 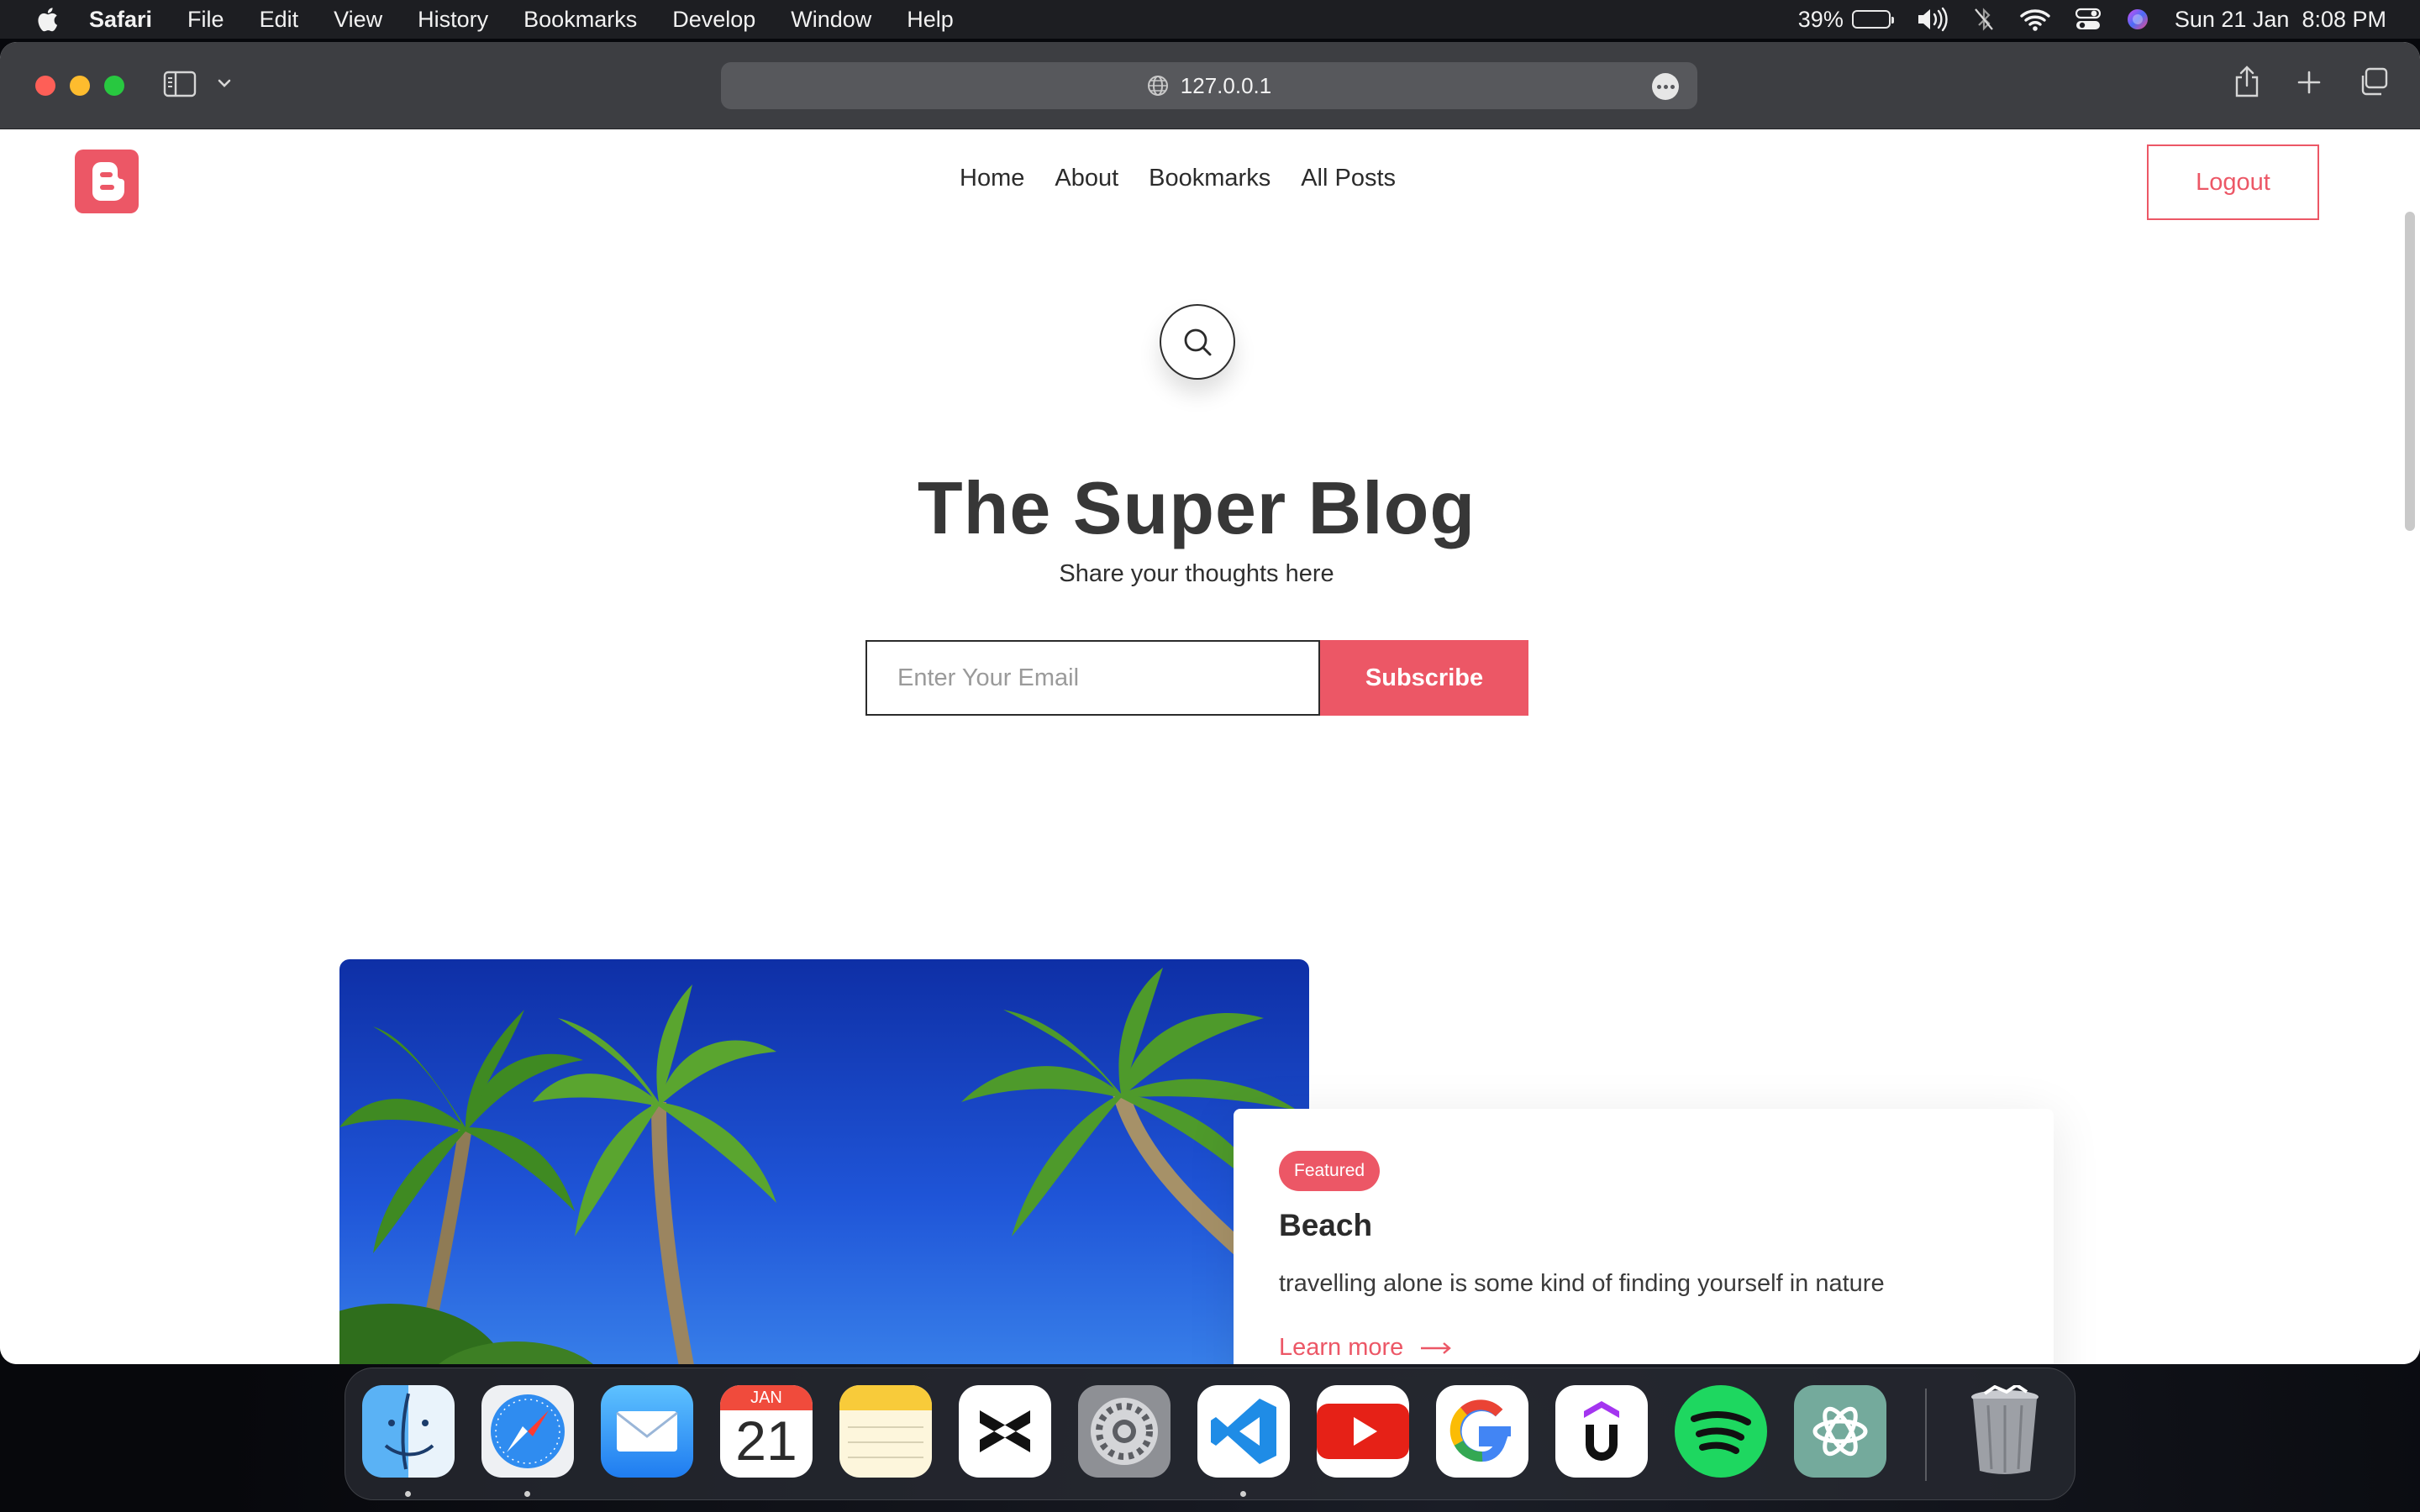 I want to click on search-icon, so click(x=1198, y=342).